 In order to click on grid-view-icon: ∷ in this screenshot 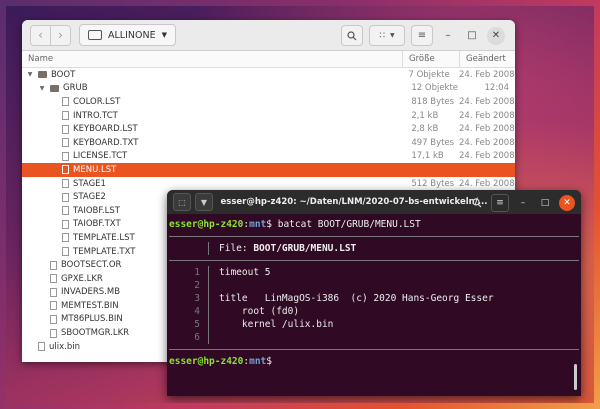, I will do `click(382, 35)`.